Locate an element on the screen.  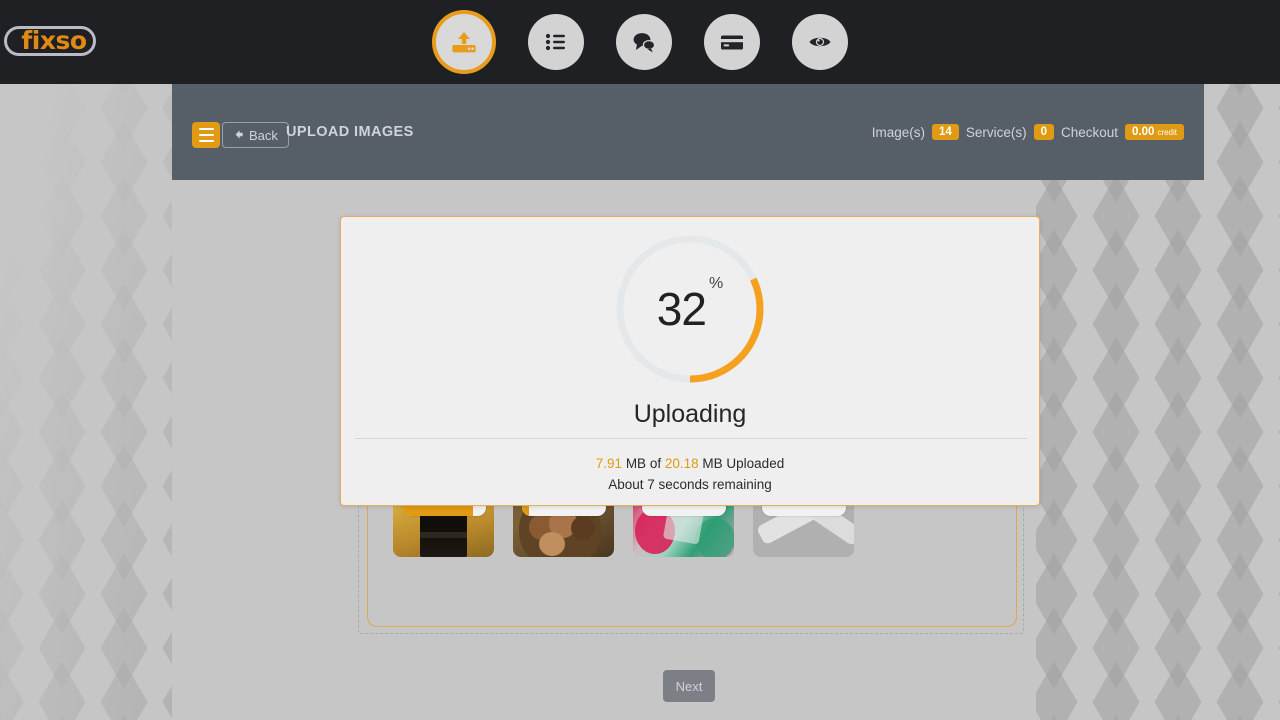
nav-icon-group is located at coordinates (640, 42).